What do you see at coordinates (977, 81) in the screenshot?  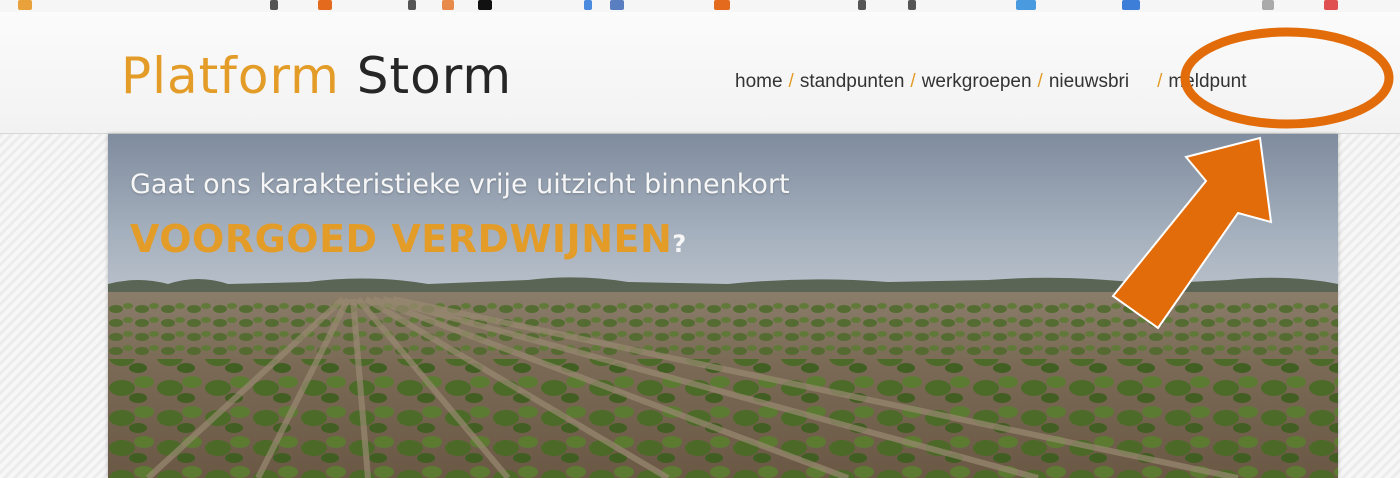 I see `nav-item-werkgroepen: werkgroepen` at bounding box center [977, 81].